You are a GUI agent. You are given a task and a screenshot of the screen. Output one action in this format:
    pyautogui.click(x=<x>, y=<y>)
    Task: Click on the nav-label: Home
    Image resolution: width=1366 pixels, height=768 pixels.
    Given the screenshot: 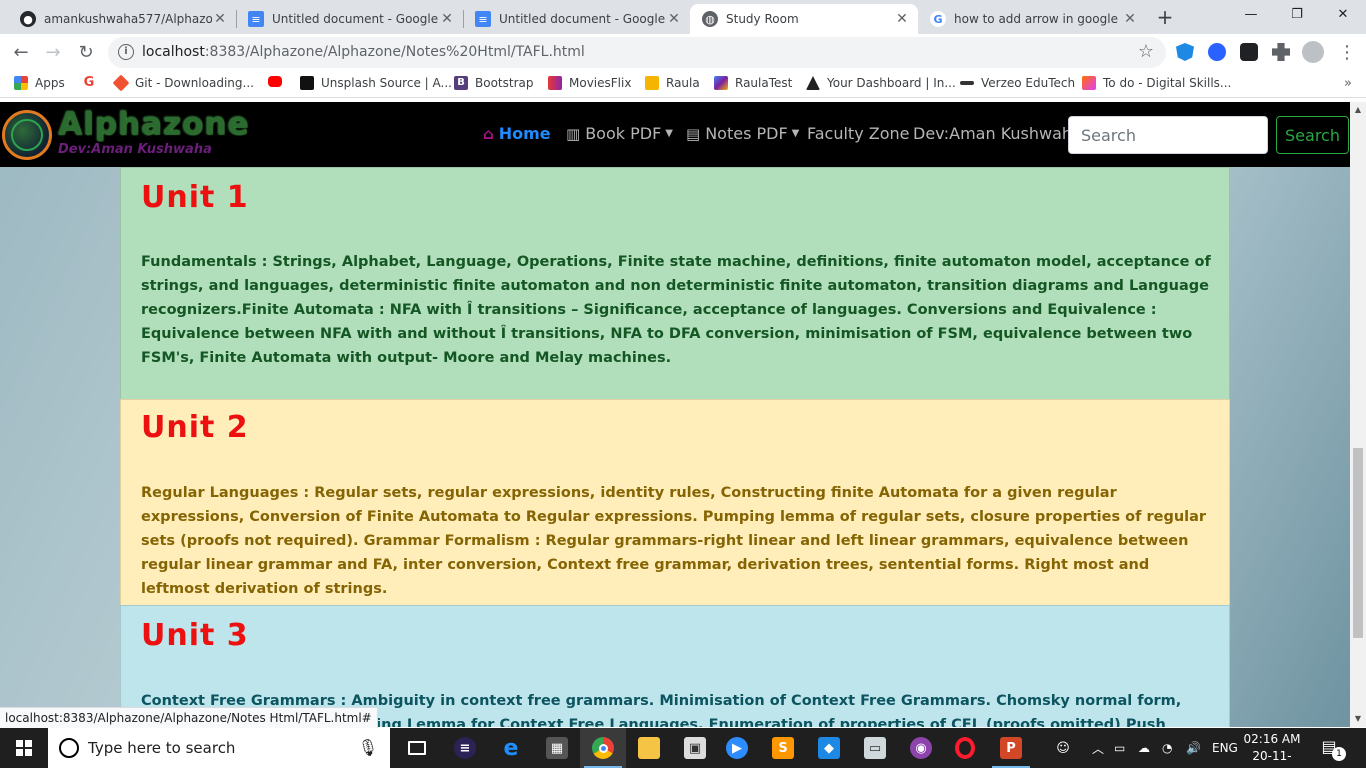 What is the action you would take?
    pyautogui.click(x=524, y=133)
    